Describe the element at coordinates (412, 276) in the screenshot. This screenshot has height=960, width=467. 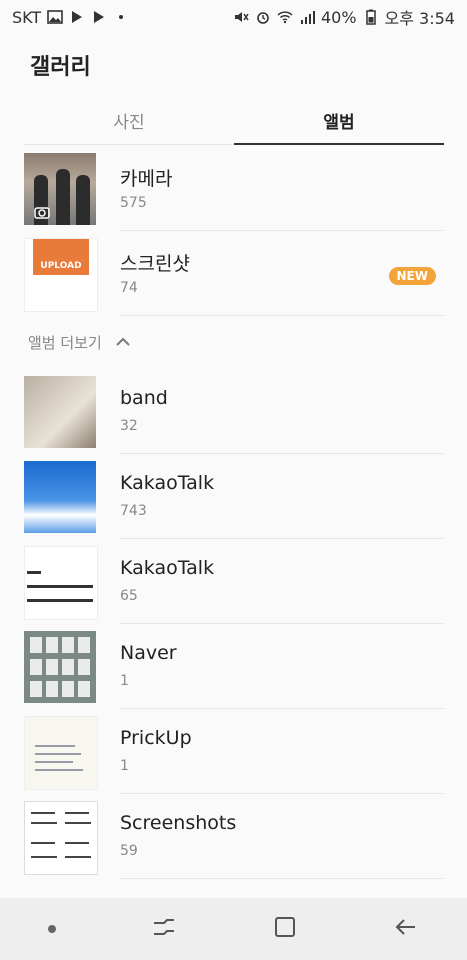
I see `new-badge: NEW` at that location.